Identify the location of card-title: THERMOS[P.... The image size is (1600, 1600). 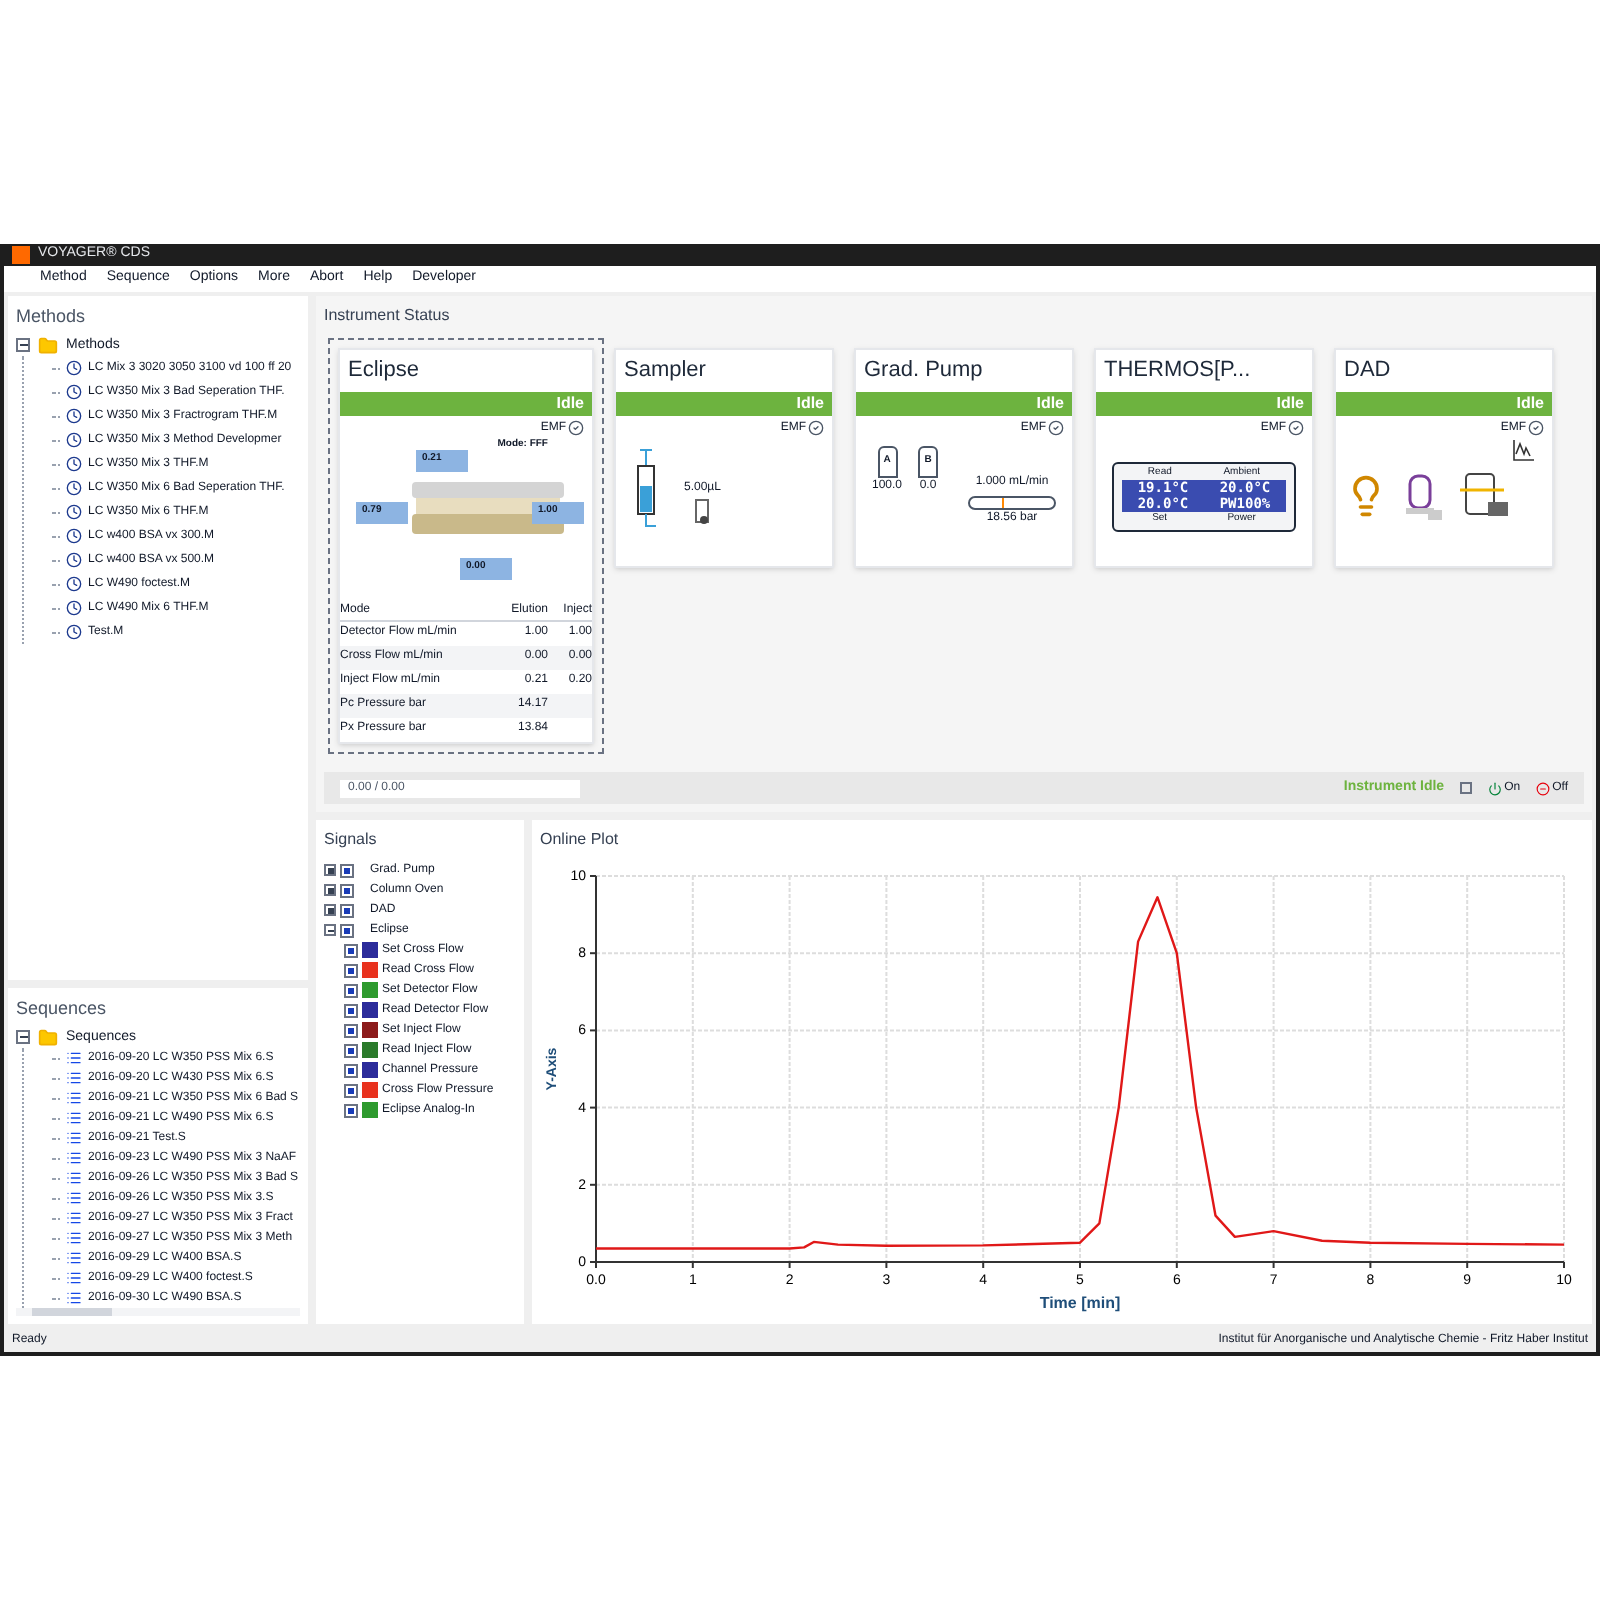
(1177, 371).